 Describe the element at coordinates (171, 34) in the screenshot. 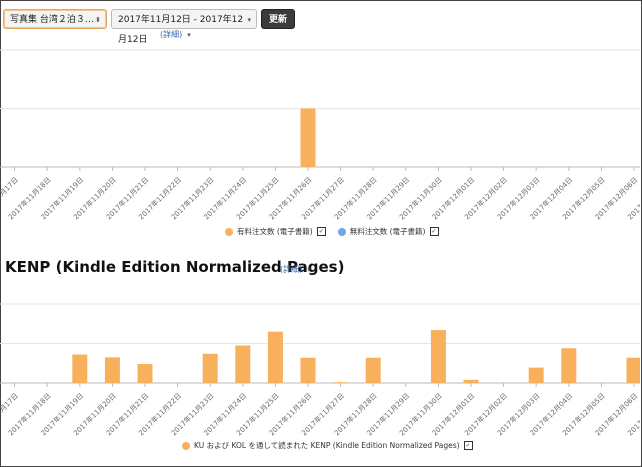

I see `orders-detail-label: (詳細)` at that location.